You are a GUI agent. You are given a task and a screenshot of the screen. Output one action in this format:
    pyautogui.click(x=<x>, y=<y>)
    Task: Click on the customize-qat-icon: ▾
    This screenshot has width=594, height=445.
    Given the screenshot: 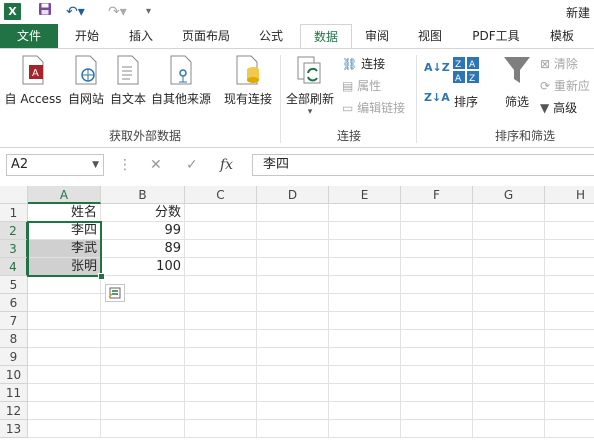 What is the action you would take?
    pyautogui.click(x=148, y=12)
    